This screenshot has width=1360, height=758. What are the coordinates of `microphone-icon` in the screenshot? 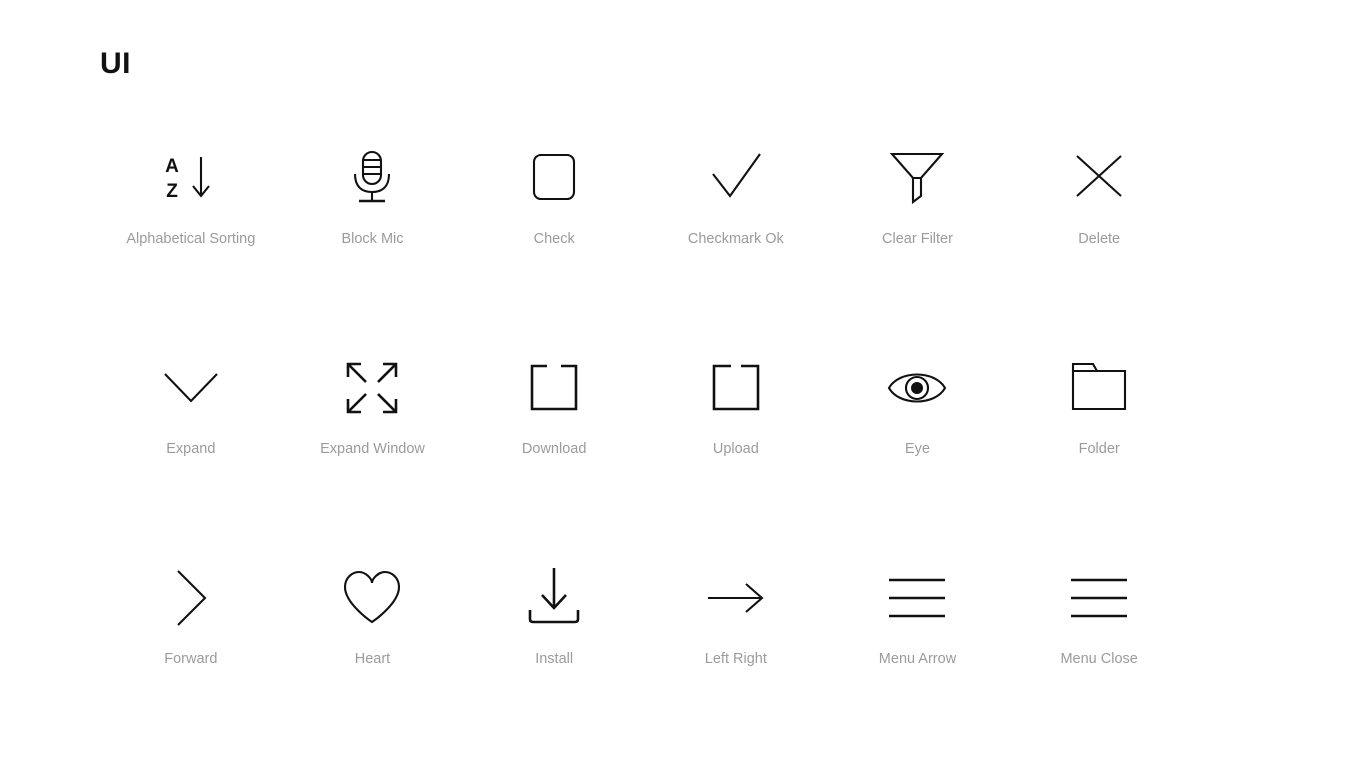 It's located at (372, 178).